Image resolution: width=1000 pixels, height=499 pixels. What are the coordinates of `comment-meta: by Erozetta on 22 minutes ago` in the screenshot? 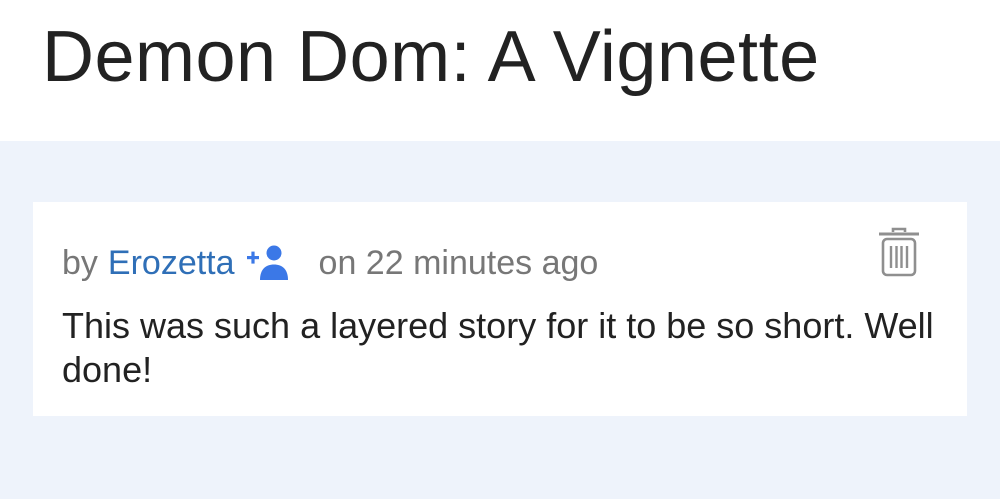 It's located at (330, 263).